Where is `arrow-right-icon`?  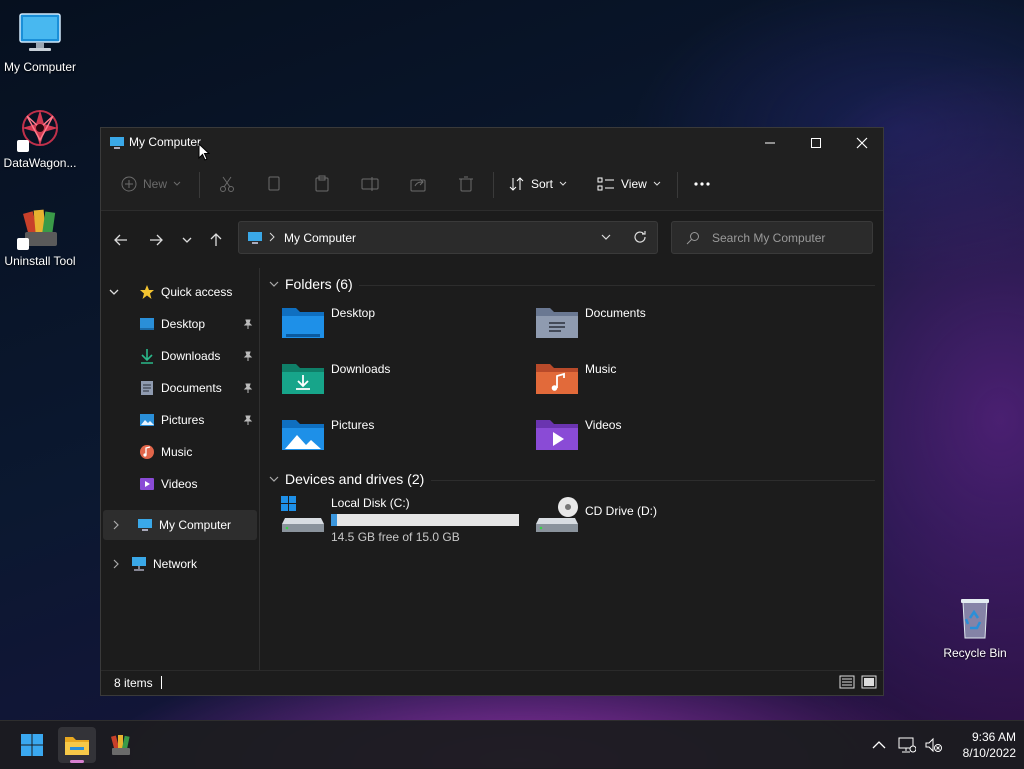
arrow-right-icon is located at coordinates (156, 240).